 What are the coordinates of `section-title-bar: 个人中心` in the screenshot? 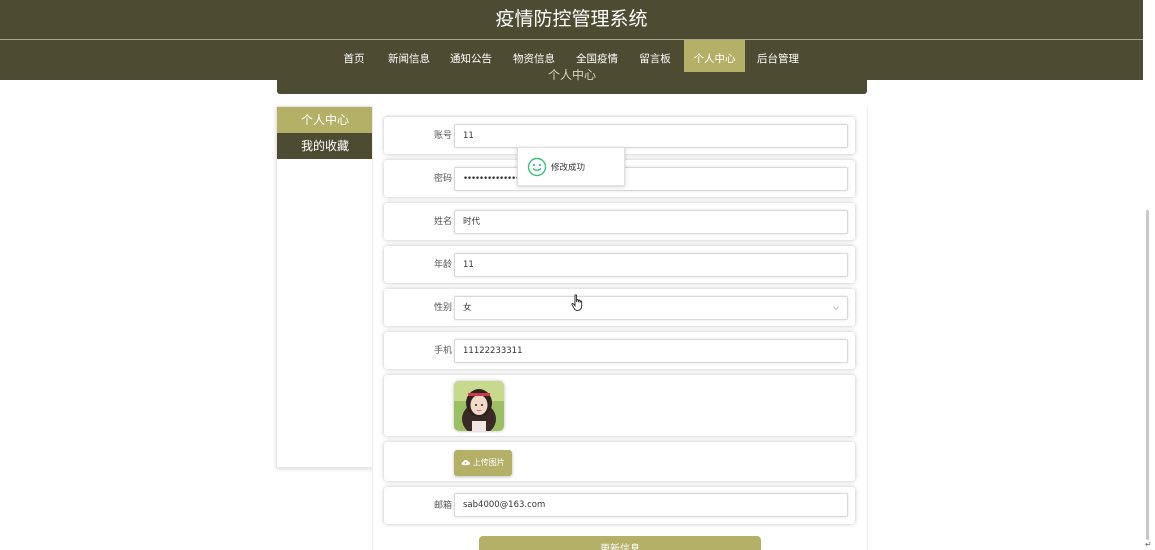 It's located at (572, 81).